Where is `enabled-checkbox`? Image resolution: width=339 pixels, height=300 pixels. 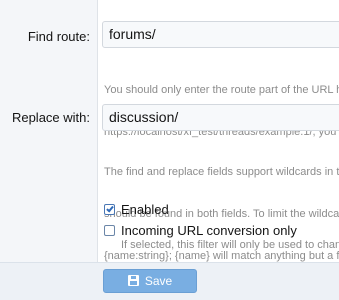 enabled-checkbox is located at coordinates (109, 209).